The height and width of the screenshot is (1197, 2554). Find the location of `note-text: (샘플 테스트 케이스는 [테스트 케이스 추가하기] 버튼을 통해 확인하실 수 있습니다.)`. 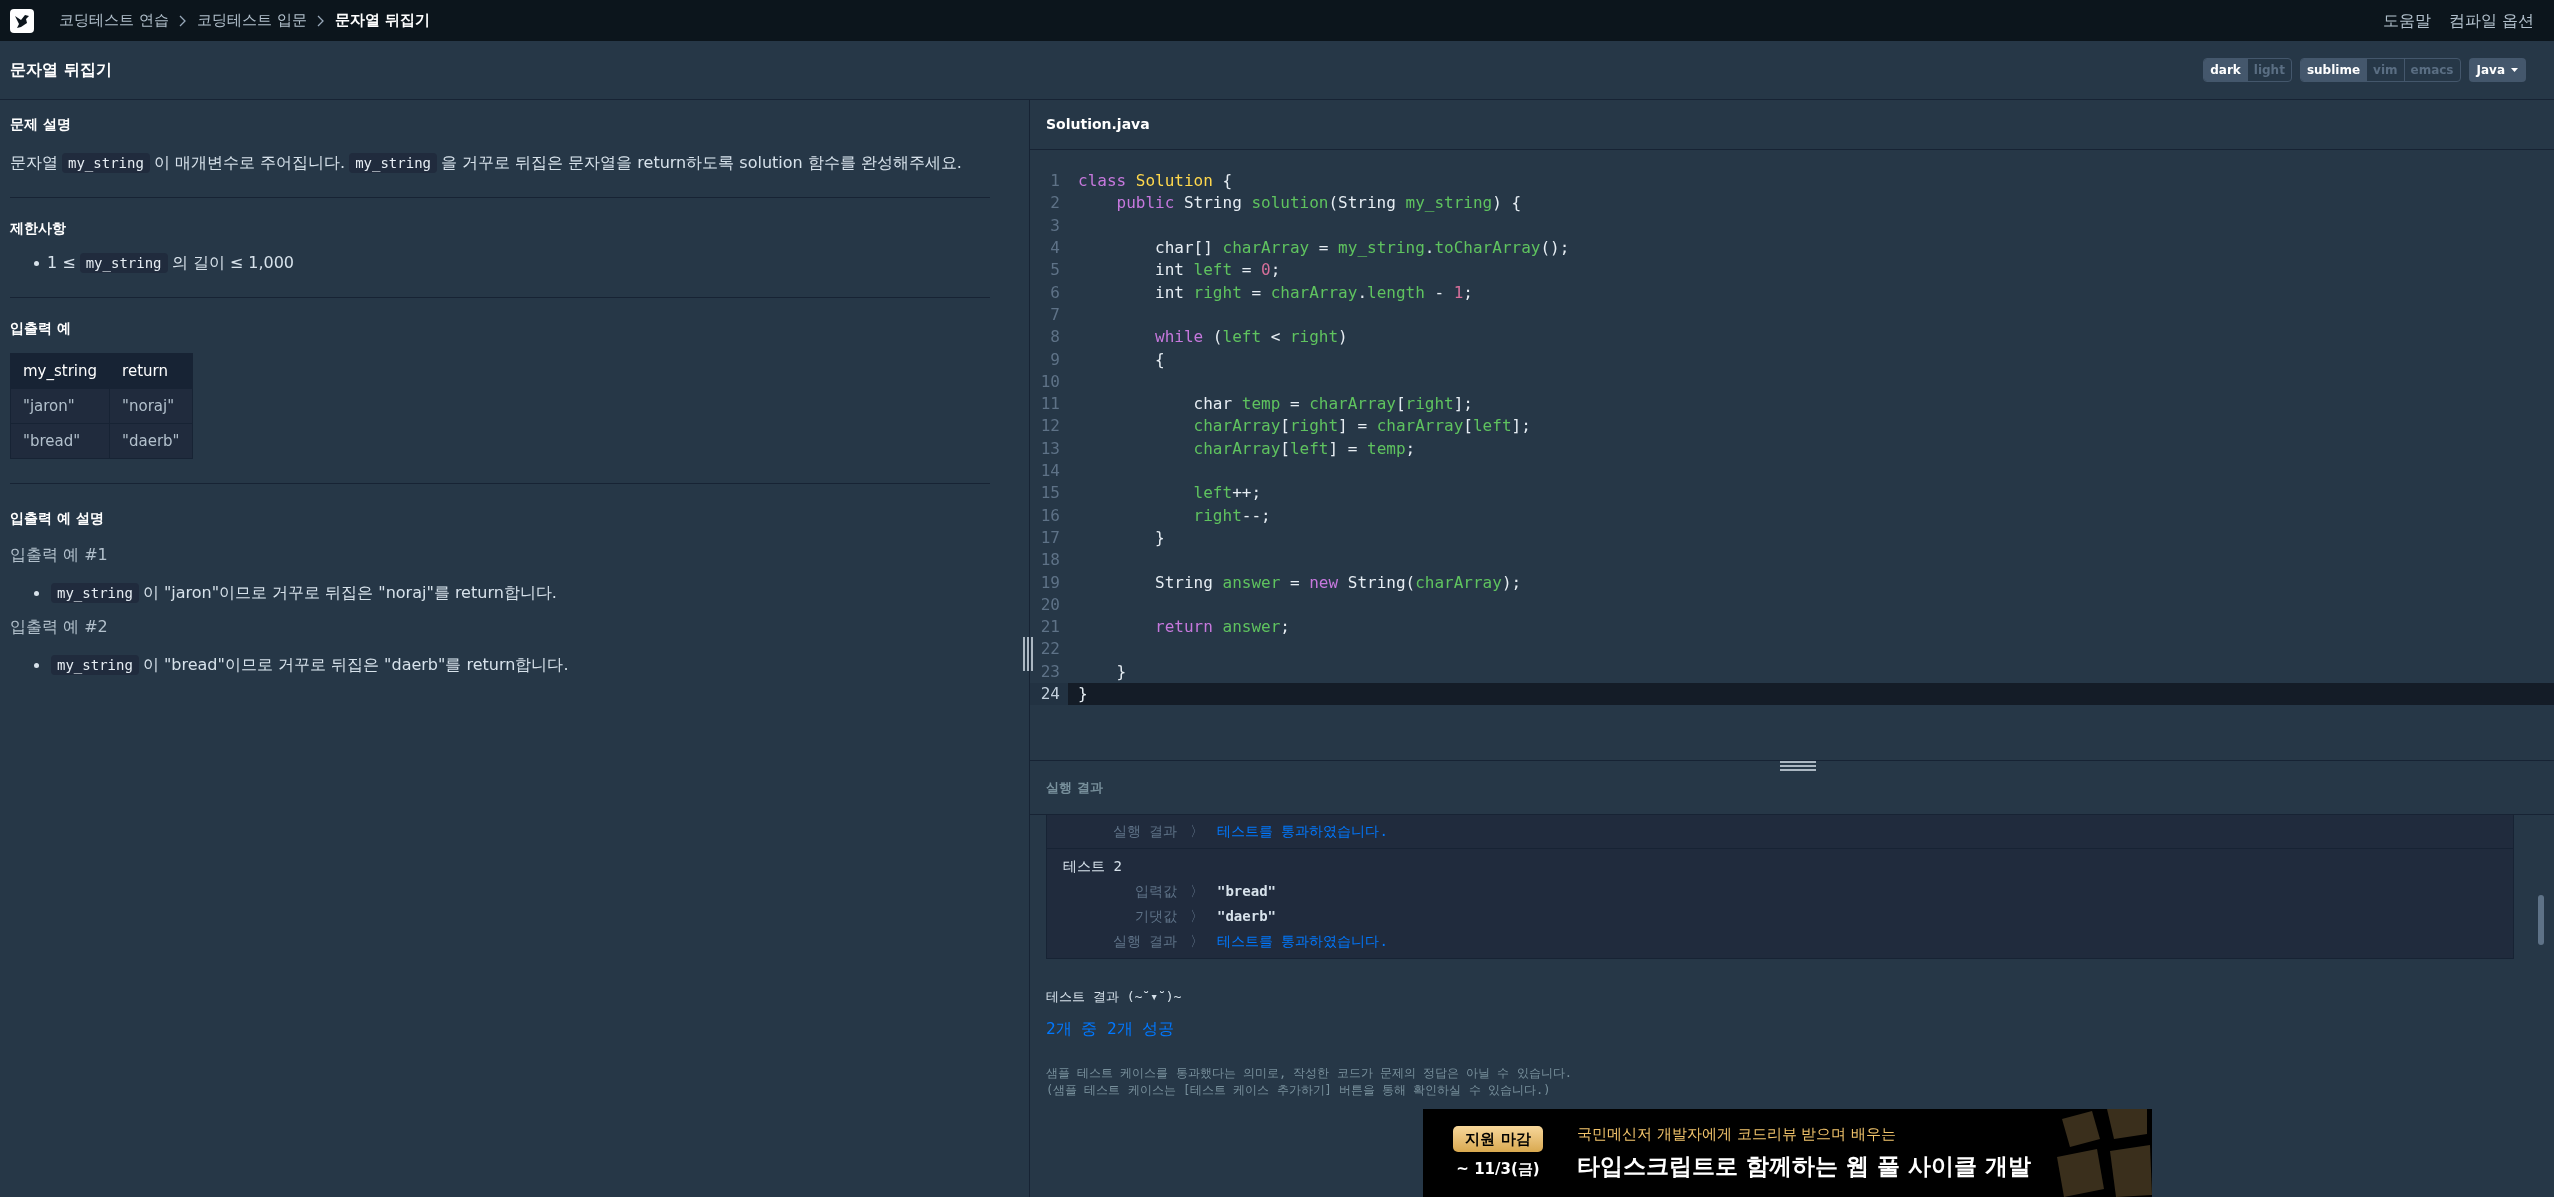

note-text: (샘플 테스트 케이스는 [테스트 케이스 추가하기] 버튼을 통해 확인하실 수 있습니다.) is located at coordinates (1299, 1090).